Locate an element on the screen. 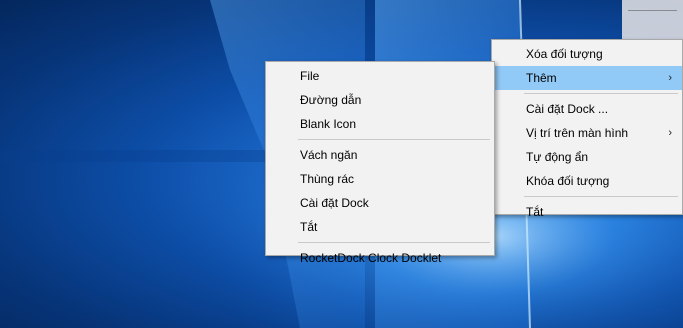 This screenshot has height=328, width=683. submenu-item-clock-docklet: RocketDock Clock Docklet is located at coordinates (380, 258).